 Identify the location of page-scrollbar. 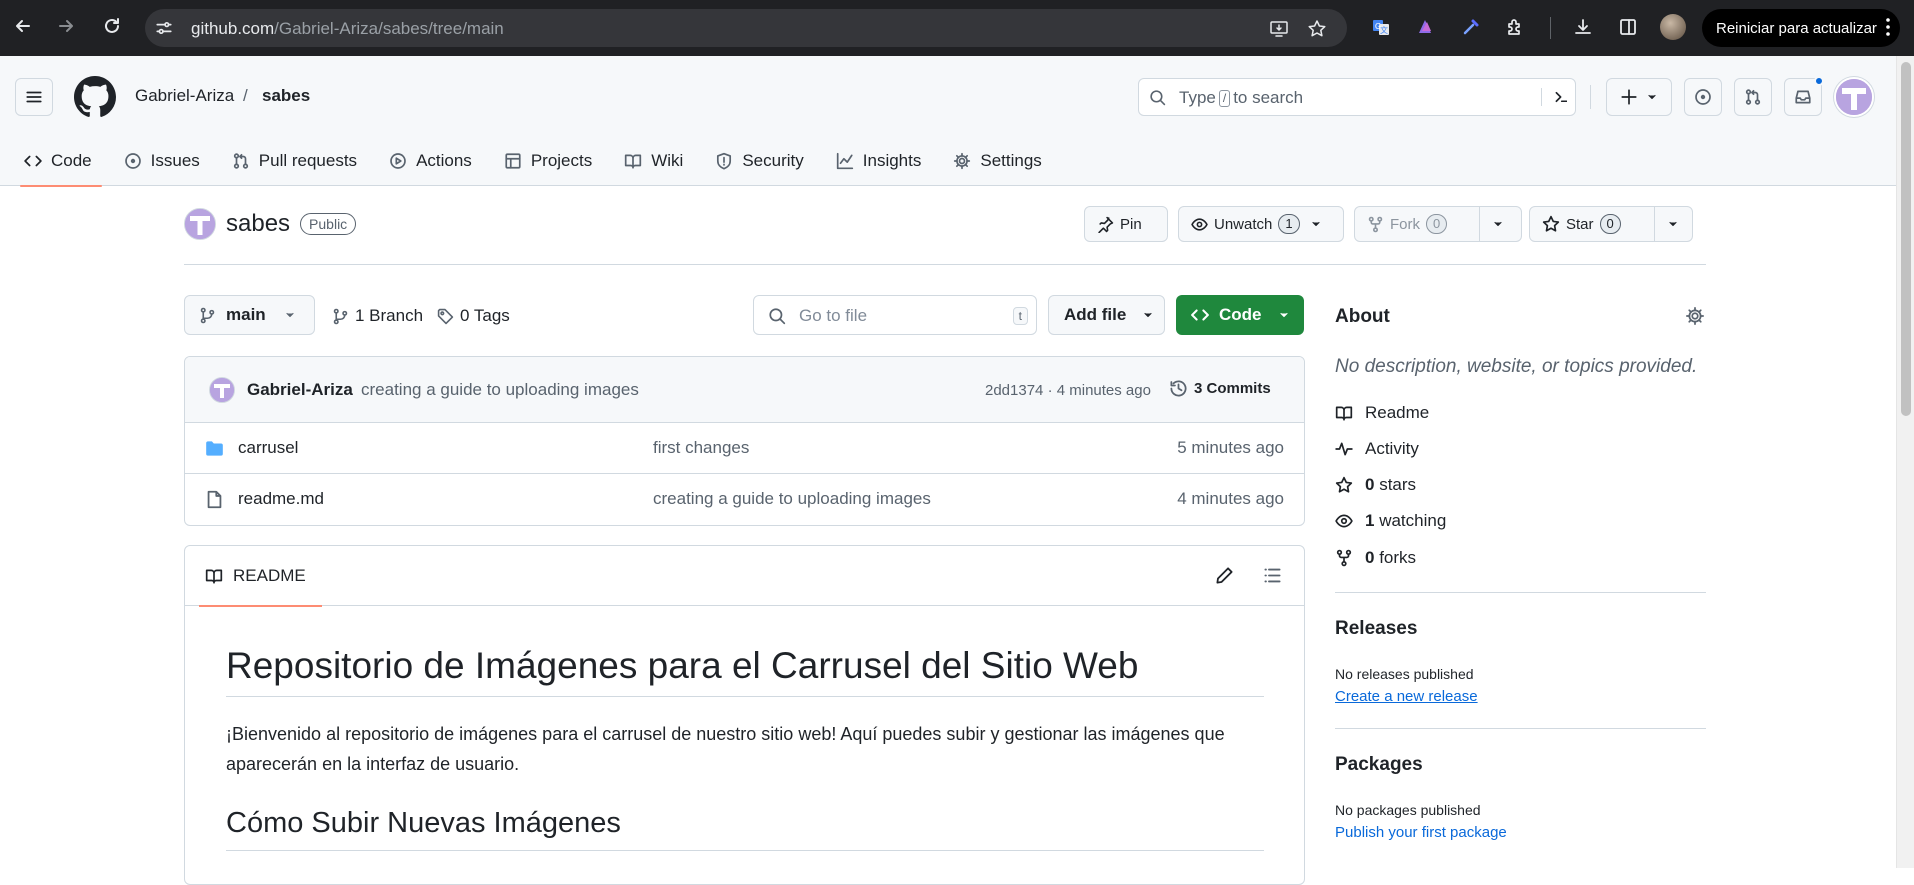
(1905, 462).